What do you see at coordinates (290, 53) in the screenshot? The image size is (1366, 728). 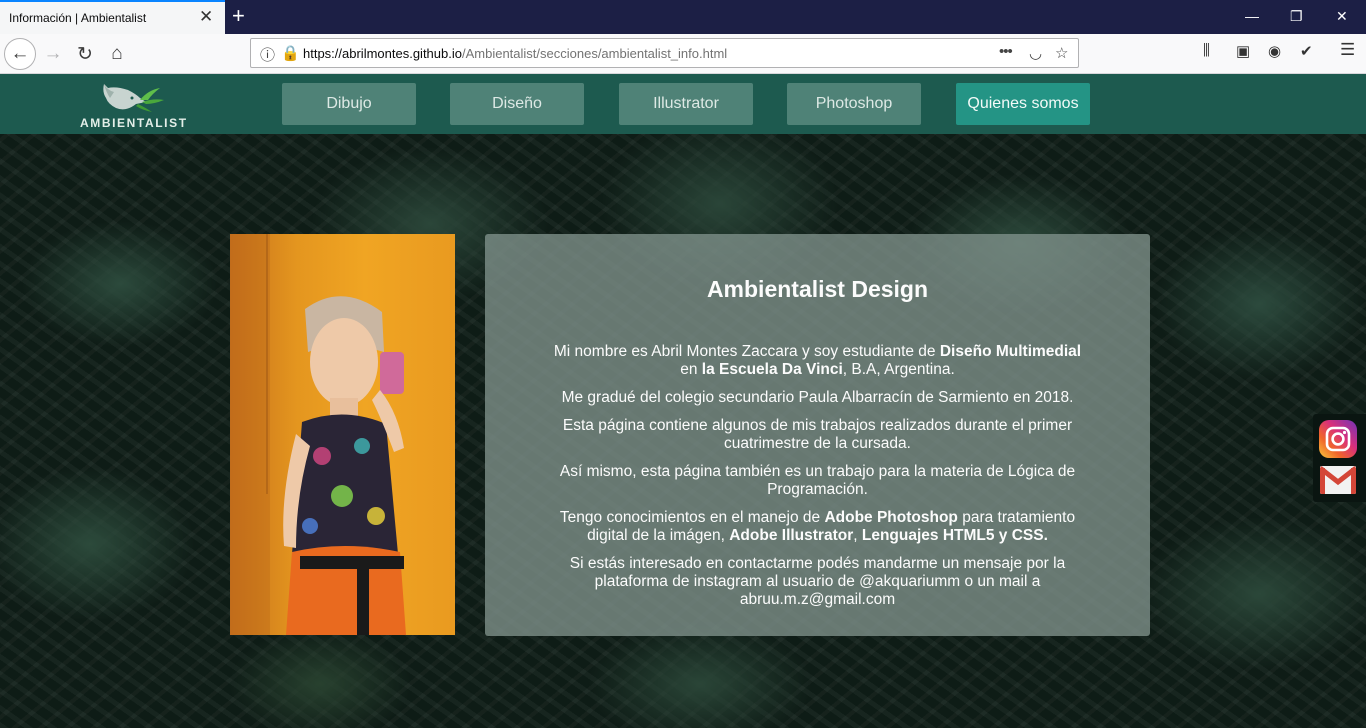 I see `lock-icon: 🔒` at bounding box center [290, 53].